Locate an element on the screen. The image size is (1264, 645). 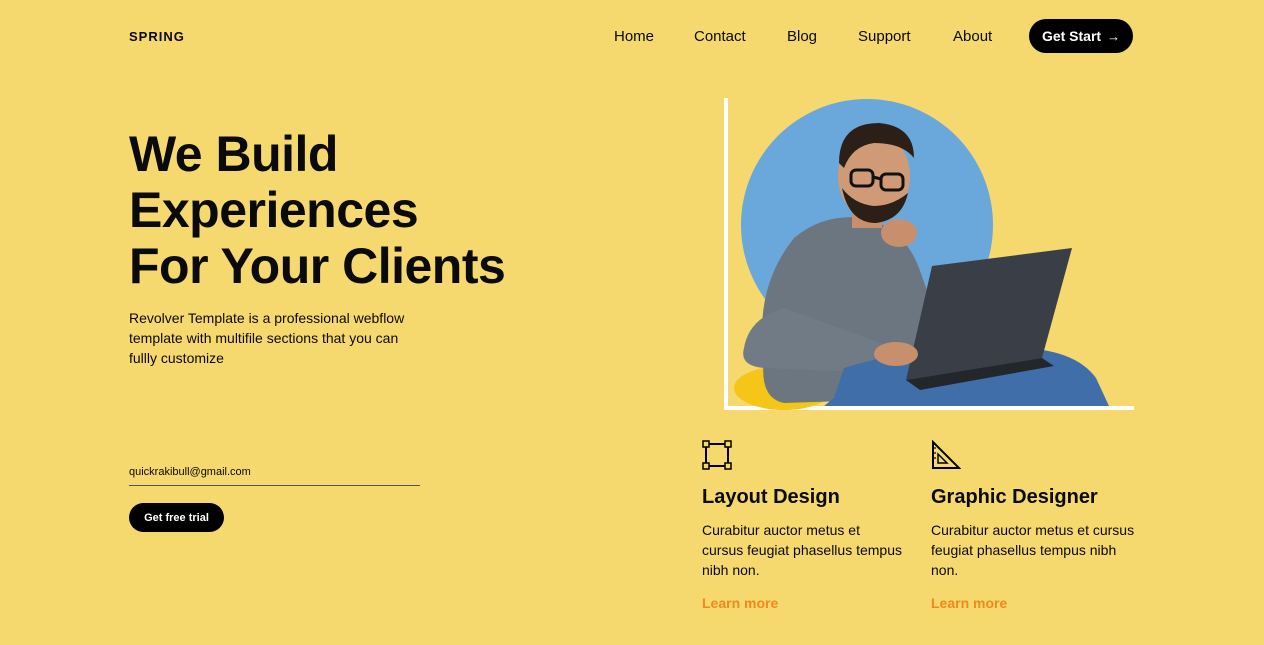
email-input is located at coordinates (274, 472).